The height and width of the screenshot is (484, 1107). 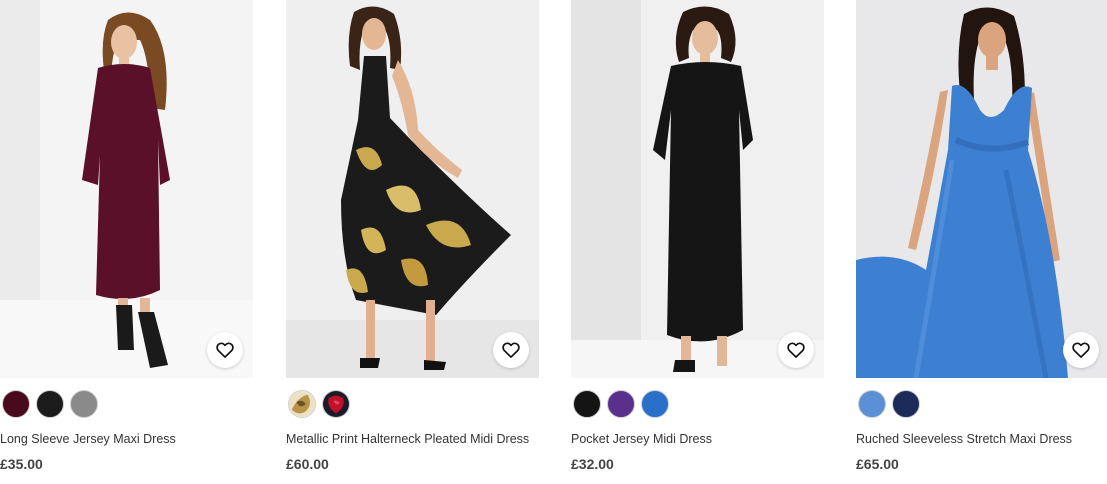 What do you see at coordinates (307, 464) in the screenshot?
I see `product-price: £60.00` at bounding box center [307, 464].